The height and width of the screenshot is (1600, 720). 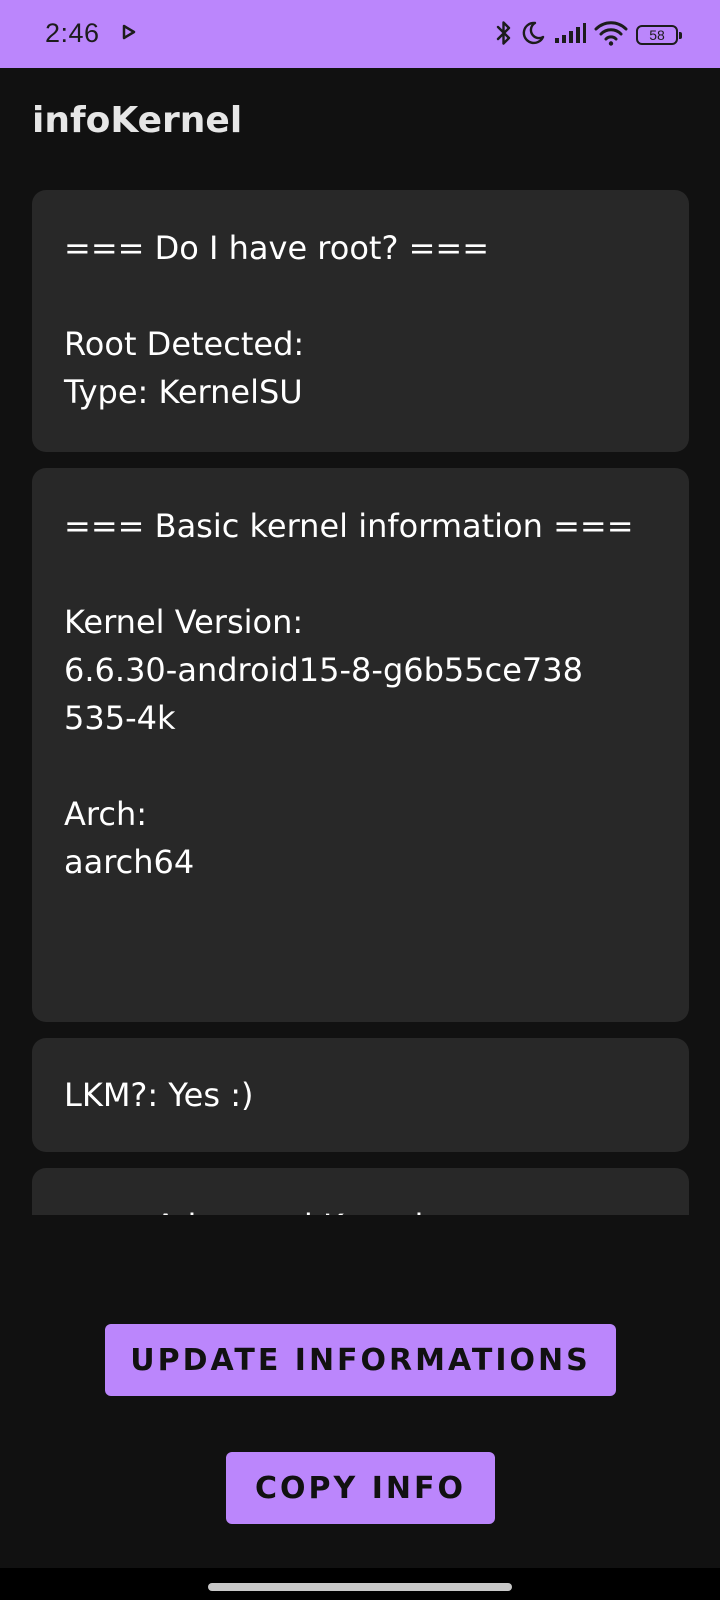 I want to click on advanced-kernel-card: === Advanced Kernel, so click(x=360, y=1191).